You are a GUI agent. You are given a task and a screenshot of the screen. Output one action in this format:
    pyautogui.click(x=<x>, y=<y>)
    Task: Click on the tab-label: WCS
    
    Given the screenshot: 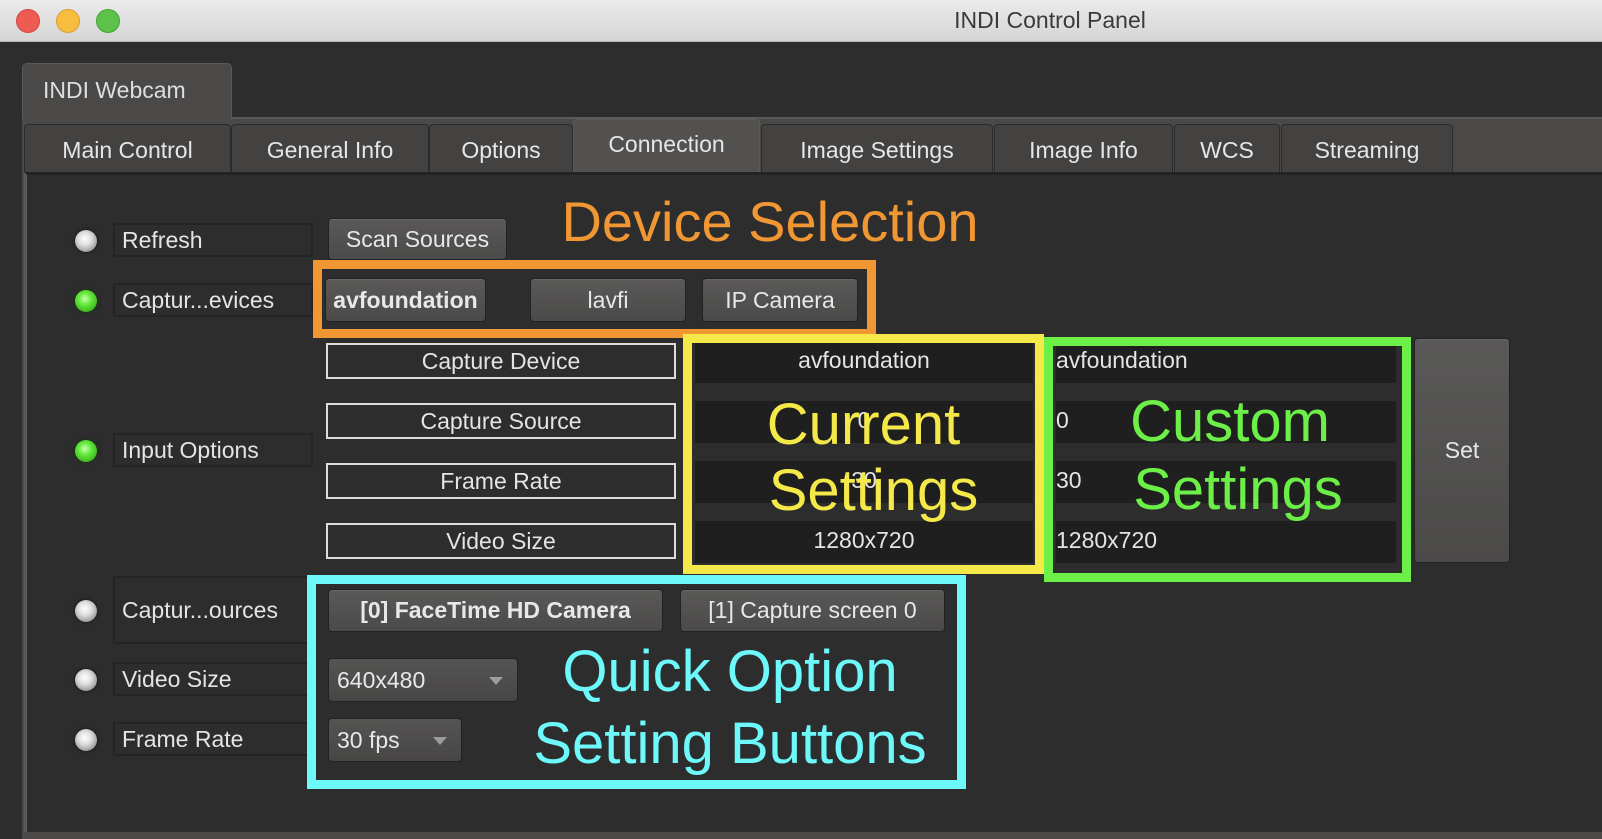 What is the action you would take?
    pyautogui.click(x=1227, y=150)
    